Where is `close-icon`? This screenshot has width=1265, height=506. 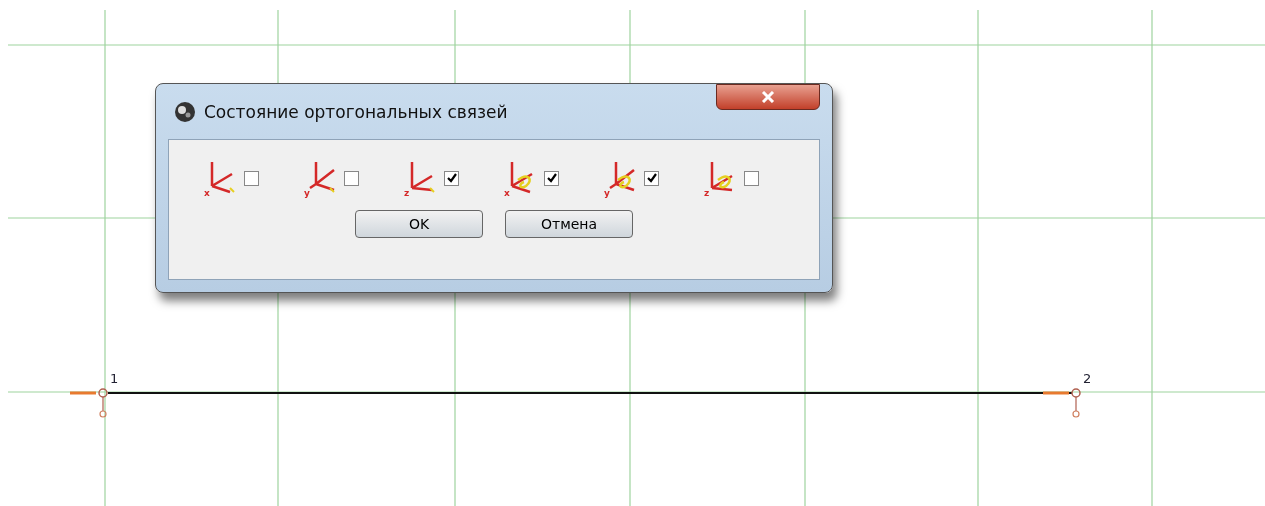
close-icon is located at coordinates (768, 97).